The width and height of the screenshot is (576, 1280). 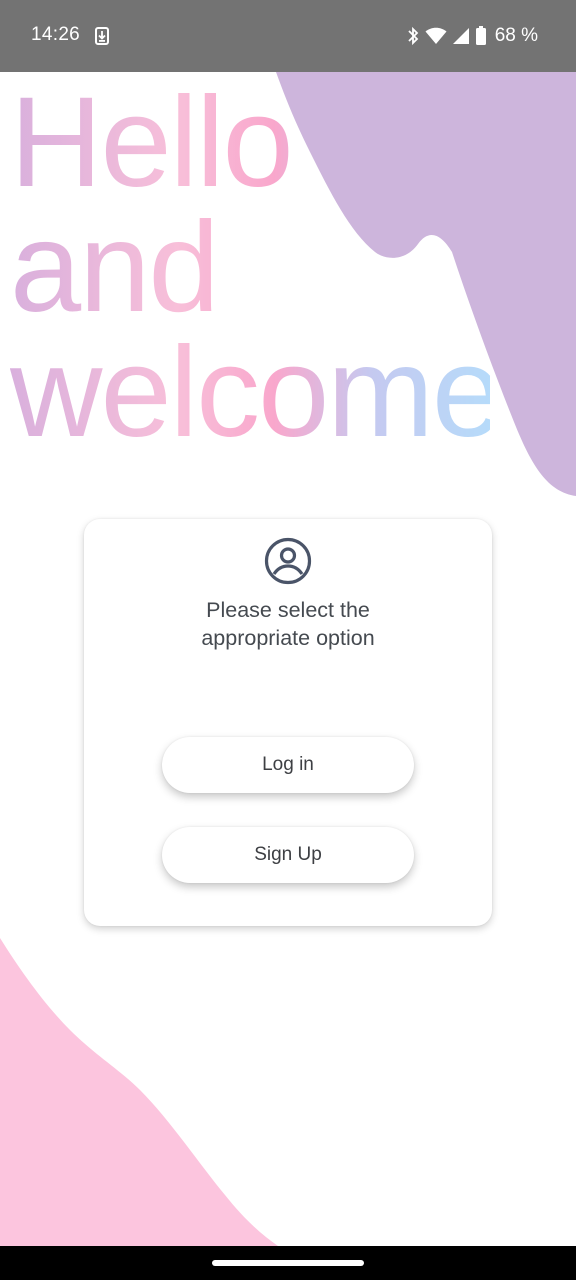 I want to click on hero-line-hello: Hello, so click(x=250, y=143).